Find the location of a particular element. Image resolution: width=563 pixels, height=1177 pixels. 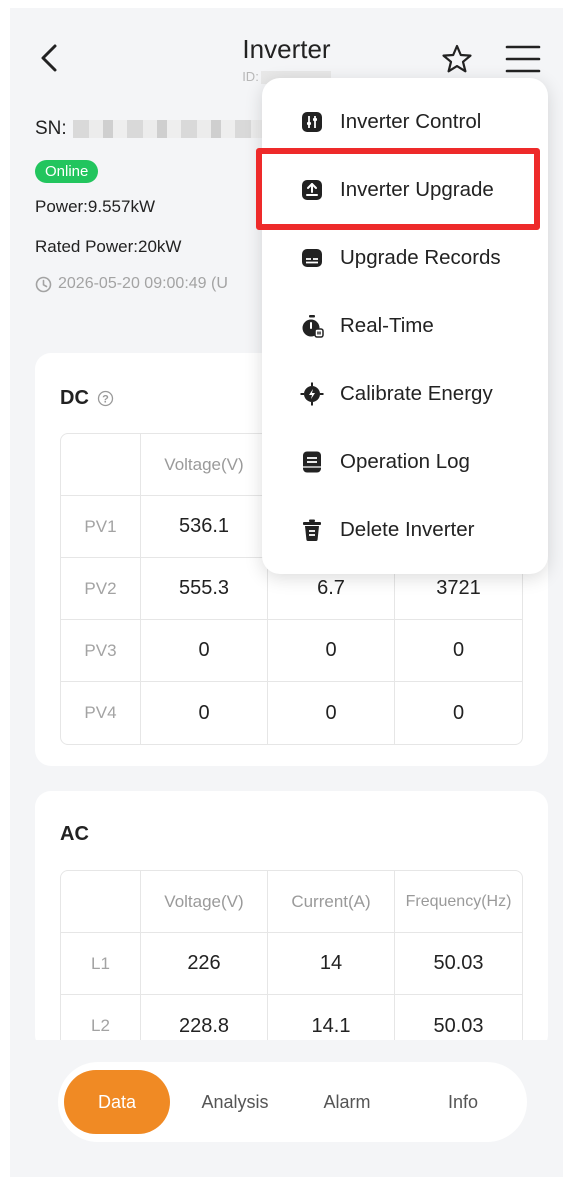

serial-number: SN: is located at coordinates (159, 129).